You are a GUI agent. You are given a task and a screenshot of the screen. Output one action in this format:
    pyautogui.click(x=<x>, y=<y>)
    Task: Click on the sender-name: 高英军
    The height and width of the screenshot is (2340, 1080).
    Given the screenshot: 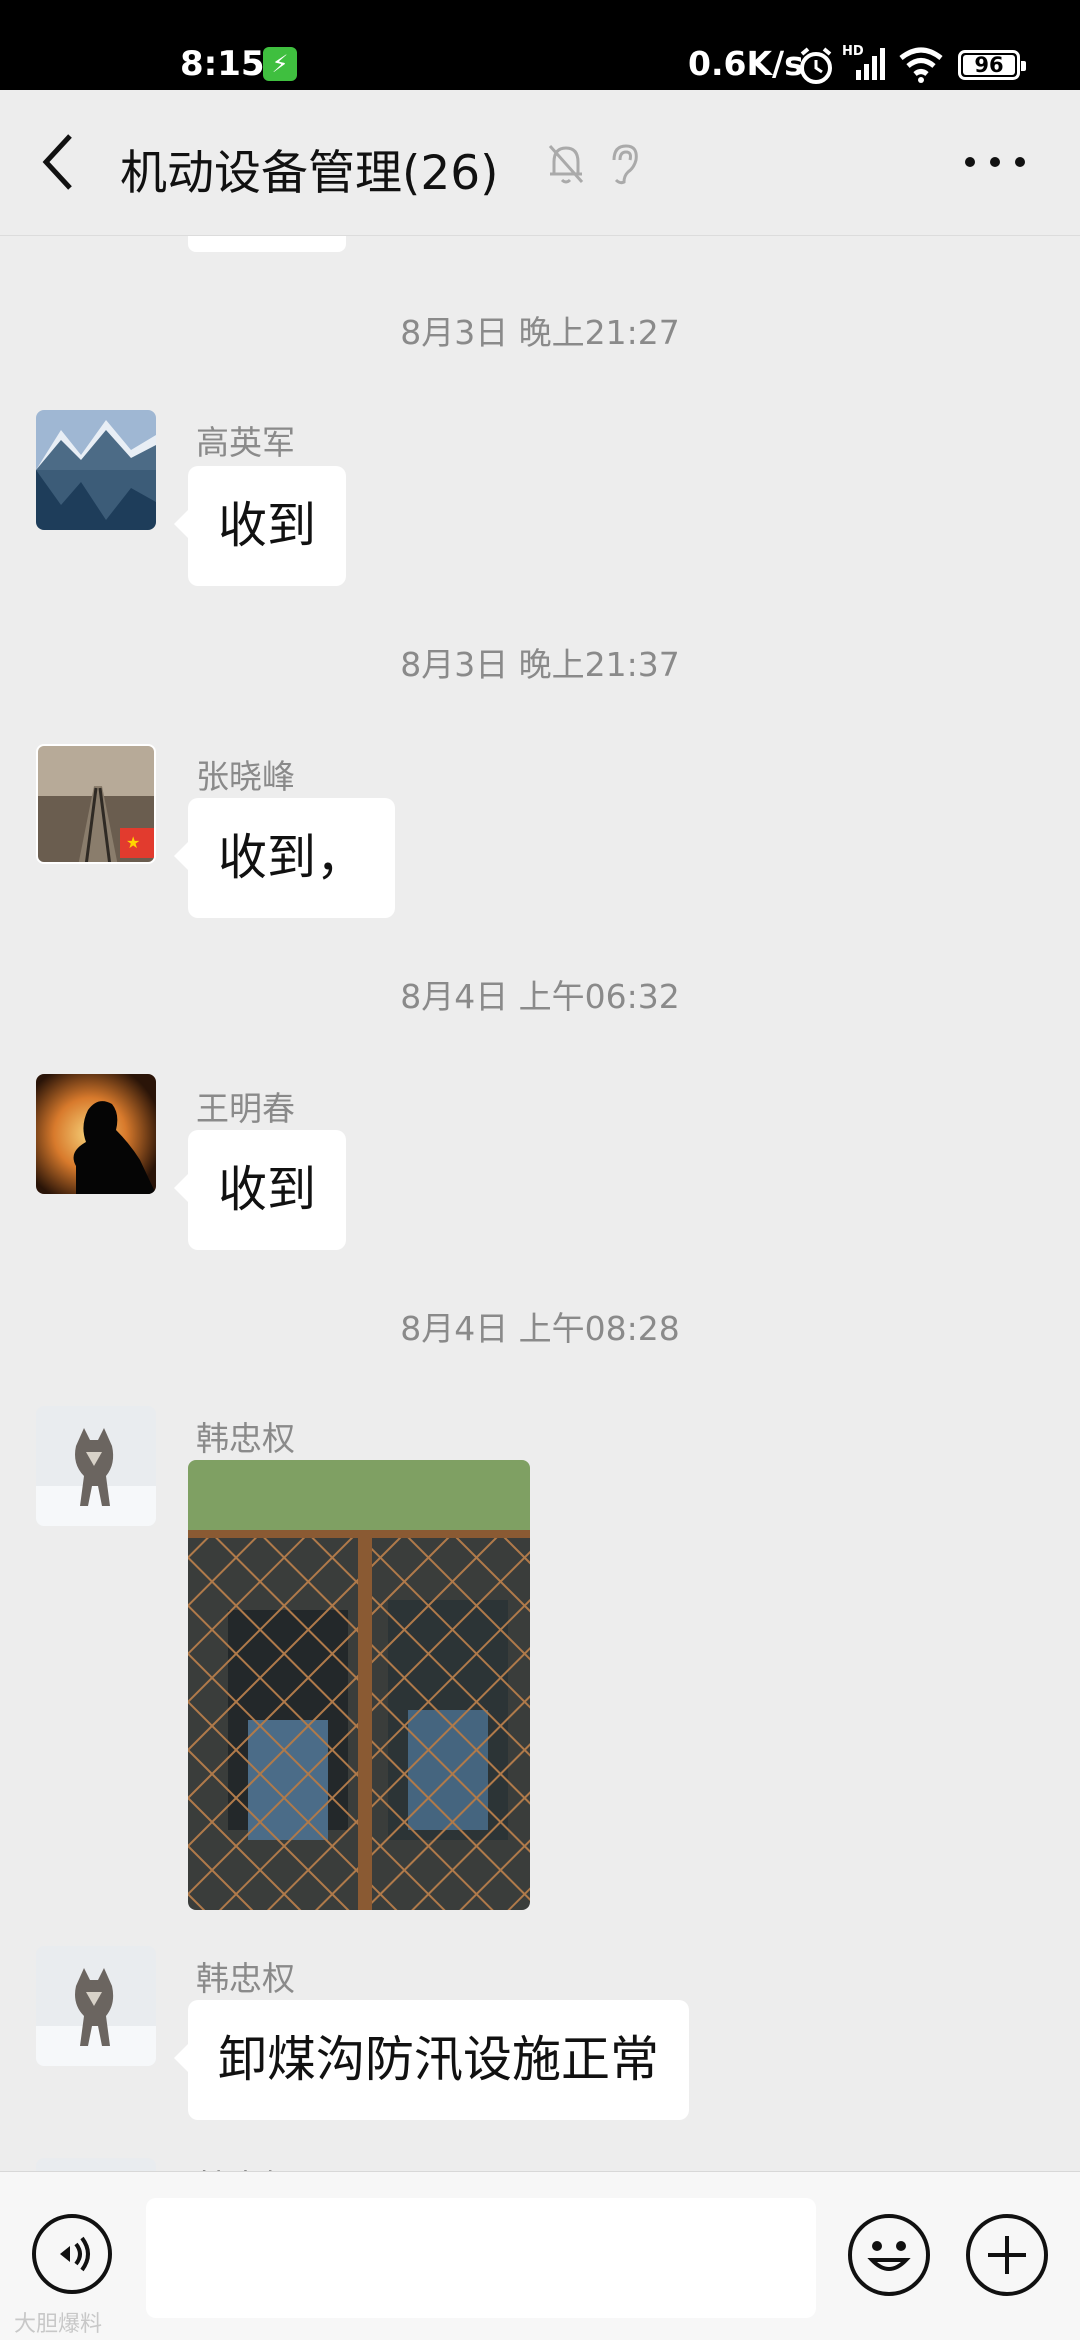 What is the action you would take?
    pyautogui.click(x=245, y=442)
    